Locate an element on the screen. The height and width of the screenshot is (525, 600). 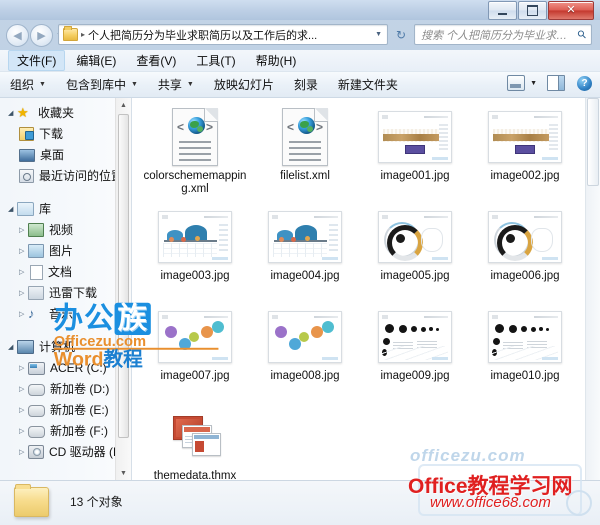
sidebar-scroll-thumb is located at coordinates (123, 276).